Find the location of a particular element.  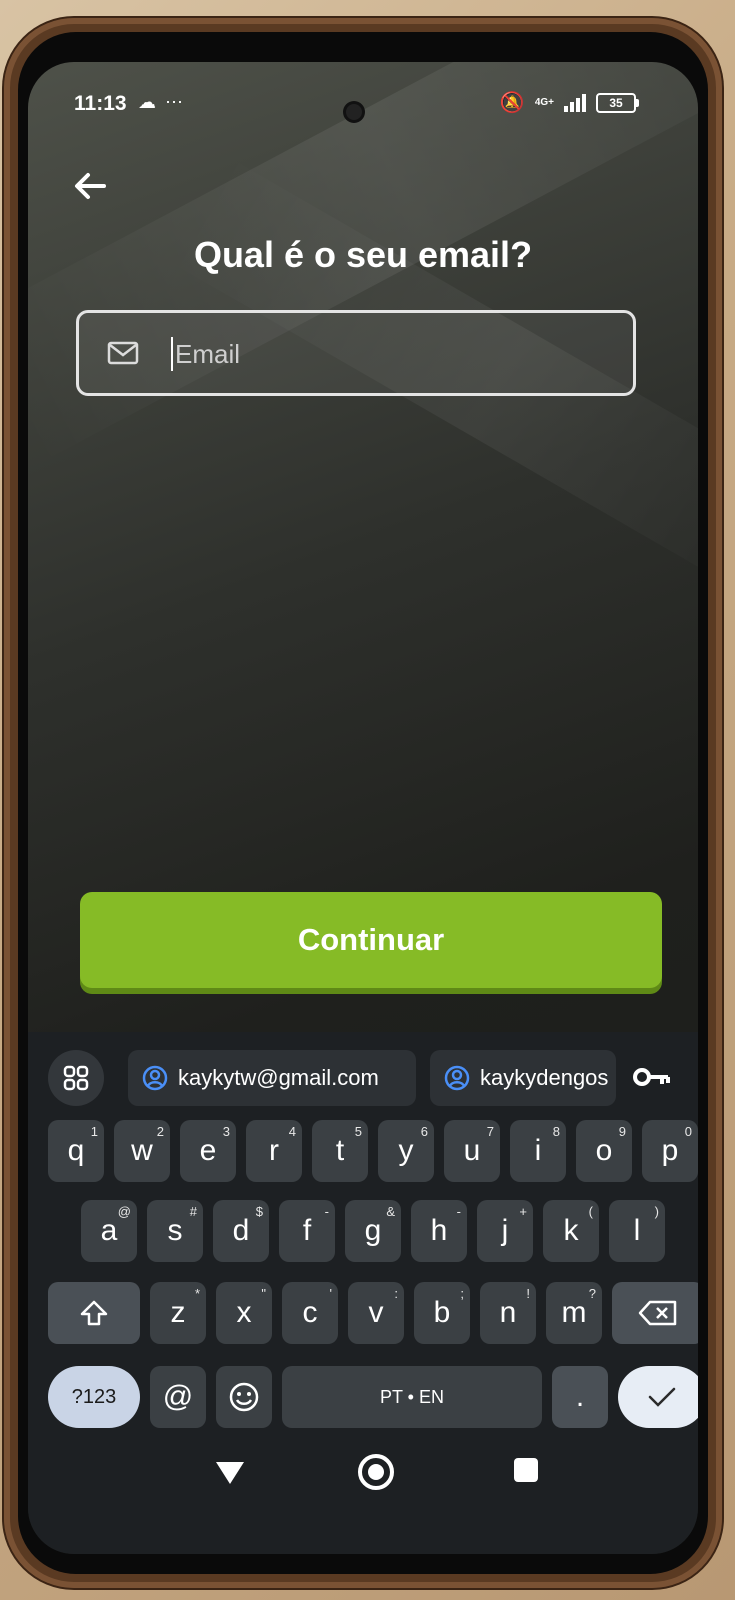

key-j: j + is located at coordinates (505, 1231).